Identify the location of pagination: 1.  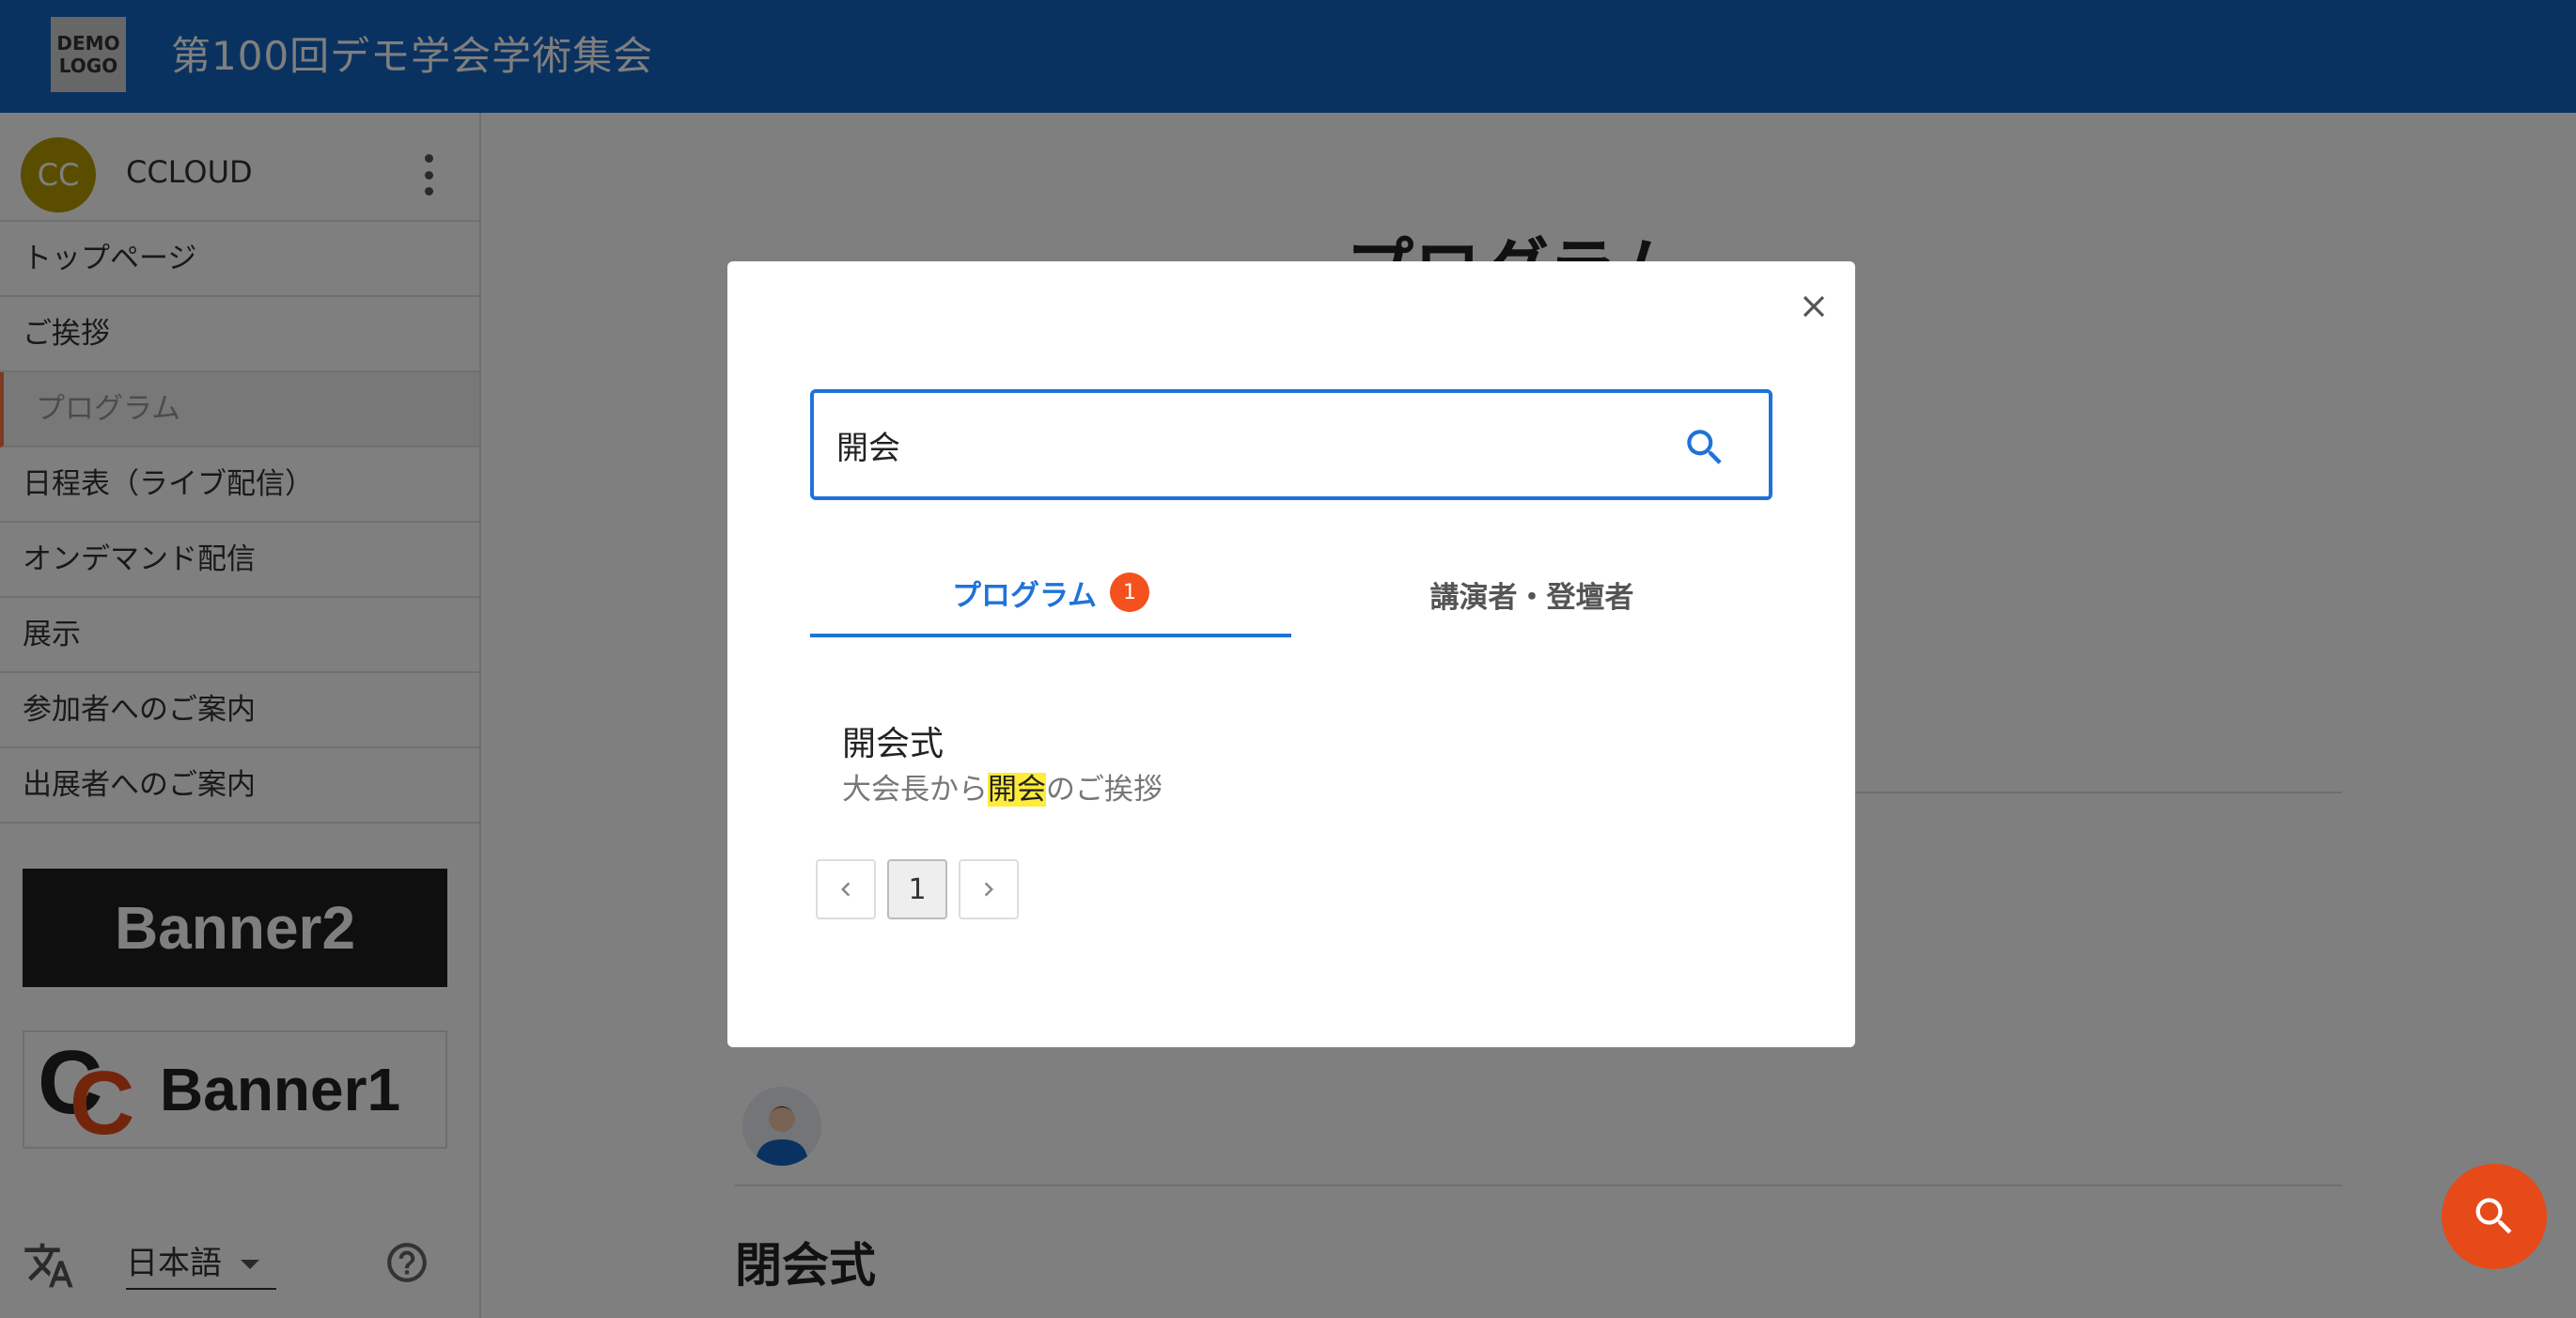
(917, 890).